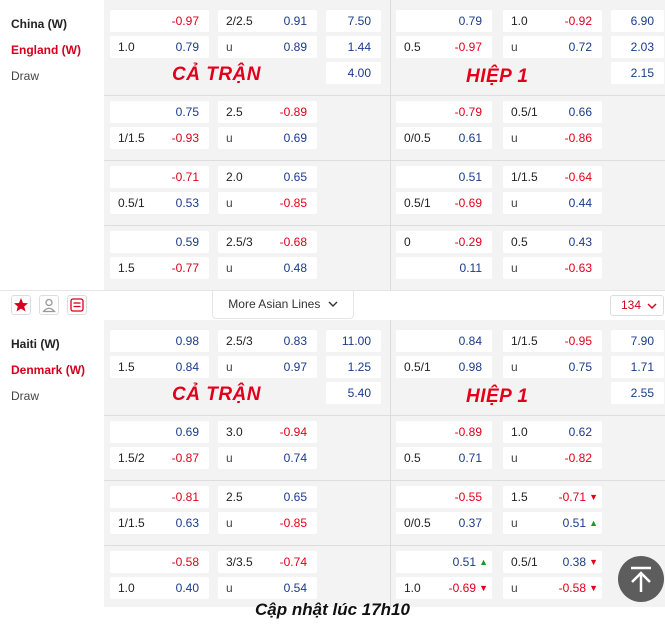 The height and width of the screenshot is (626, 665). Describe the element at coordinates (159, 562) in the screenshot. I see `full-handicap-cell: -0.58` at that location.